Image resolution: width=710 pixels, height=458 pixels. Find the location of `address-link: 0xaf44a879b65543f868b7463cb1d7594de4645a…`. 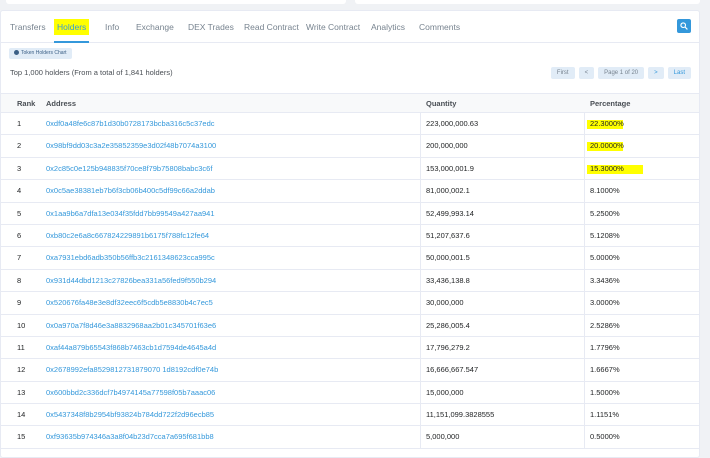

address-link: 0xaf44a879b65543f868b7463cb1d7594de4645a… is located at coordinates (131, 348).